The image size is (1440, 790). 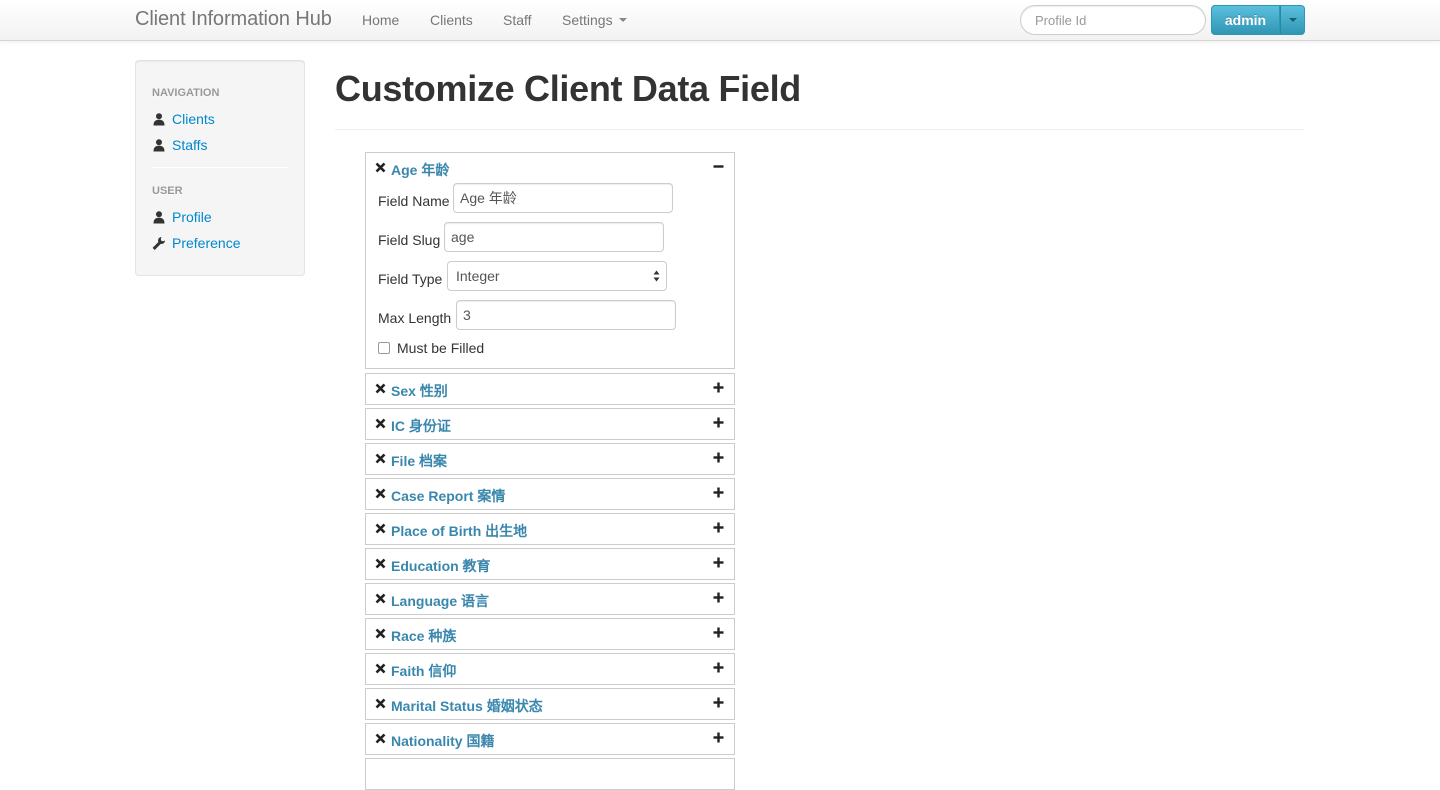 What do you see at coordinates (568, 88) in the screenshot?
I see `page-title: Customize Client Data Field` at bounding box center [568, 88].